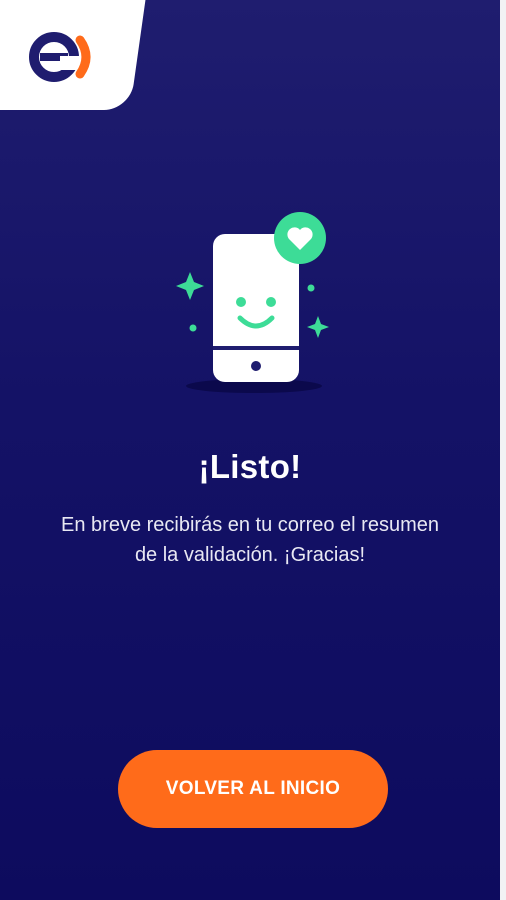 The image size is (506, 900). Describe the element at coordinates (60, 57) in the screenshot. I see `entel-logo-icon` at that location.